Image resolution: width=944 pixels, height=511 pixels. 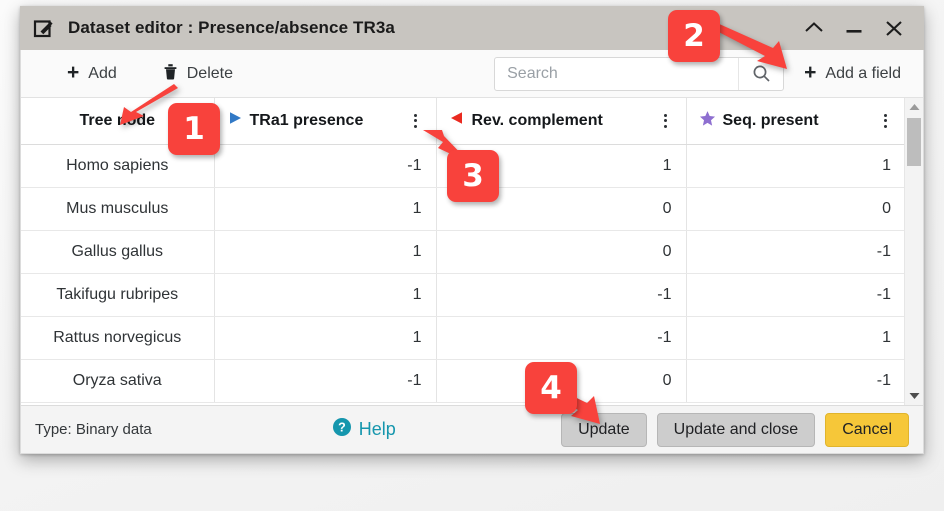 I want to click on cell-rev: 0, so click(x=561, y=252).